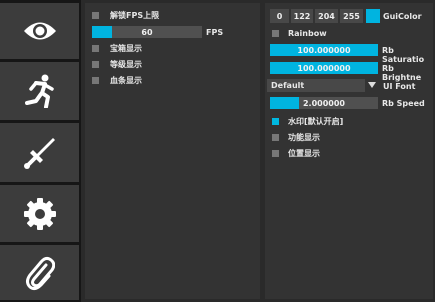 This screenshot has height=302, width=435. I want to click on rb-speed-slider: 2.000000, so click(324, 103).